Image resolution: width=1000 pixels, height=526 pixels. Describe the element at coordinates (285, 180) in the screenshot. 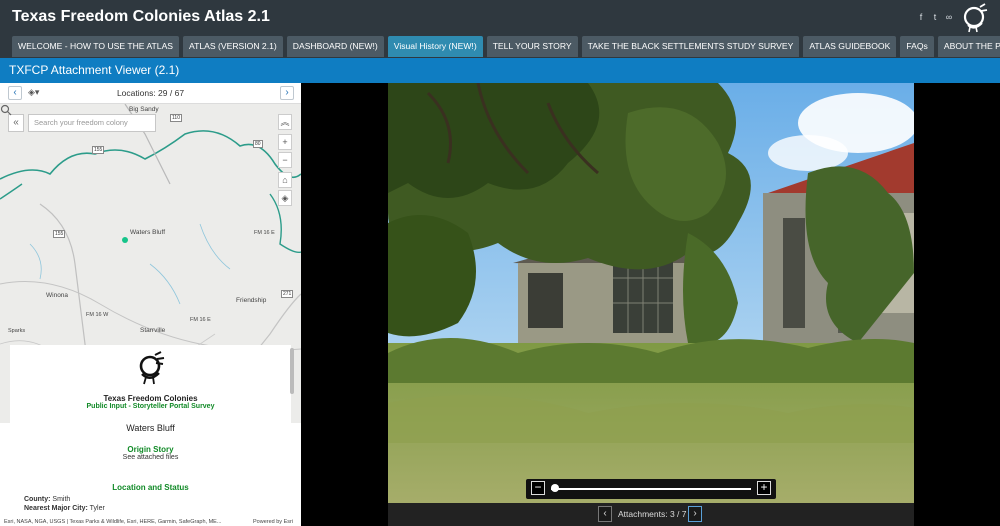

I see `home-icon: ⌂` at that location.